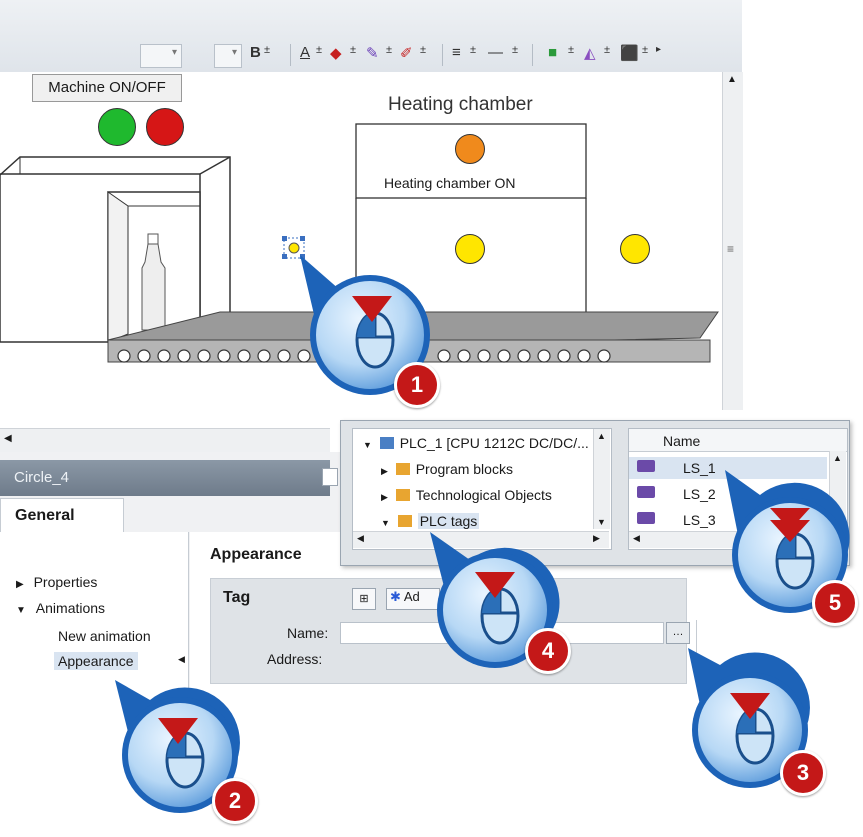 Image resolution: width=863 pixels, height=837 pixels. What do you see at coordinates (548, 651) in the screenshot?
I see `callout-number-4: 4` at bounding box center [548, 651].